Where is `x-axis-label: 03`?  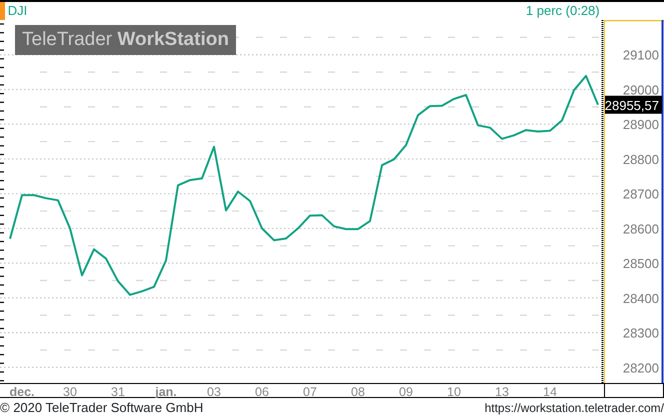 x-axis-label: 03 is located at coordinates (214, 391).